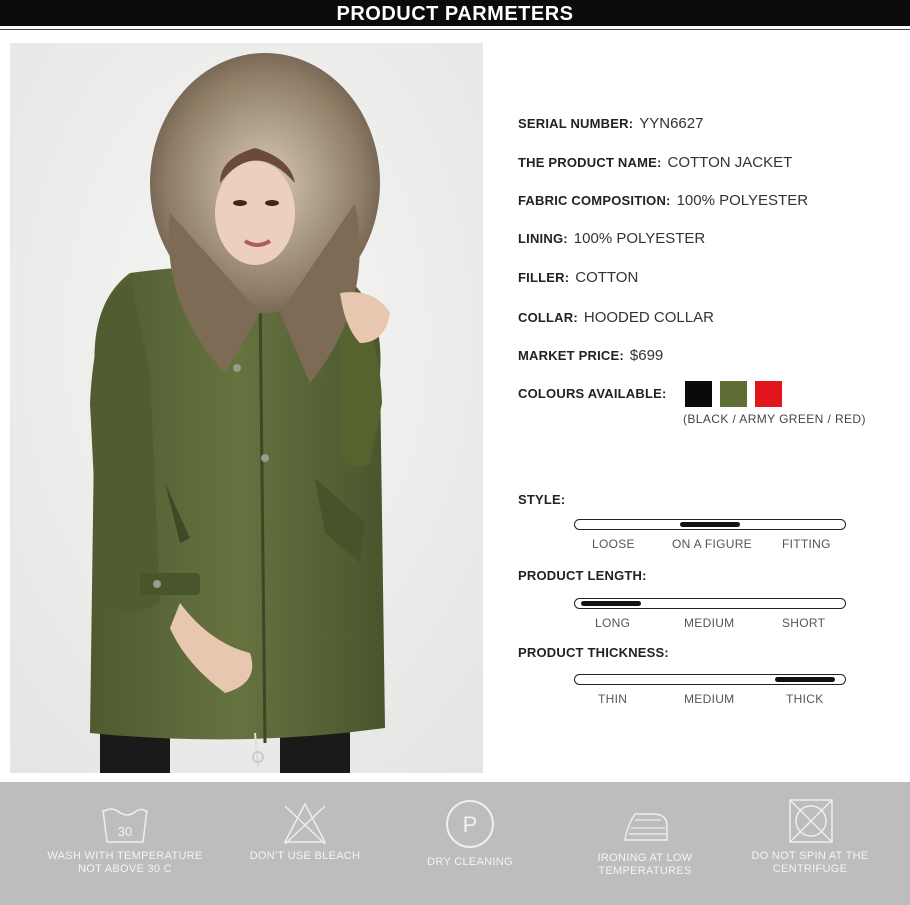 This screenshot has height=905, width=910. Describe the element at coordinates (125, 843) in the screenshot. I see `care-item-wash: 30 WASH WITH TEMPERATURE NOT ABOVE 30 C` at that location.